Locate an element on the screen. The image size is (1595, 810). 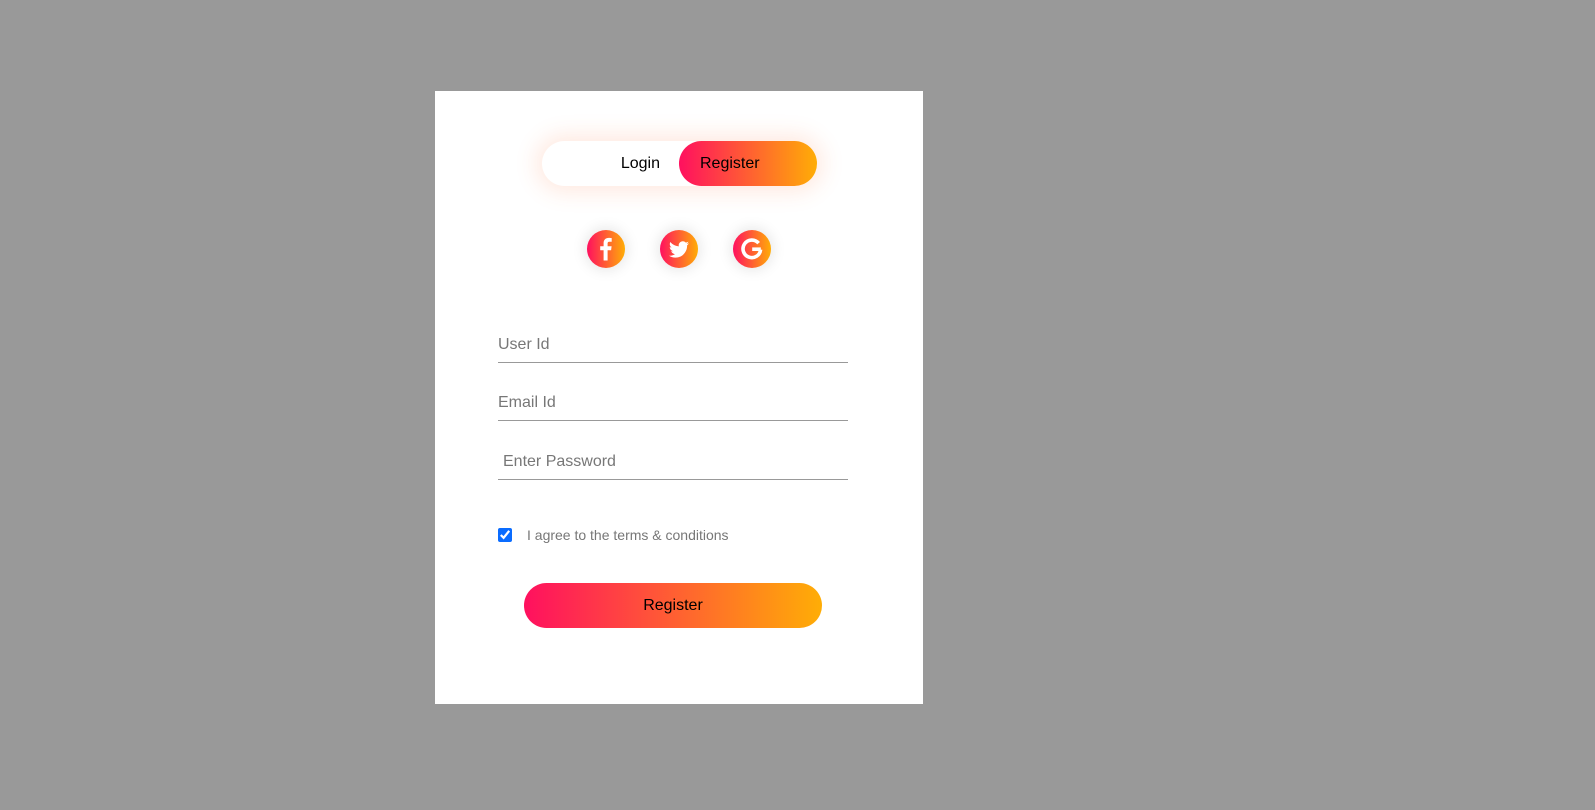
email-id-input is located at coordinates (673, 403).